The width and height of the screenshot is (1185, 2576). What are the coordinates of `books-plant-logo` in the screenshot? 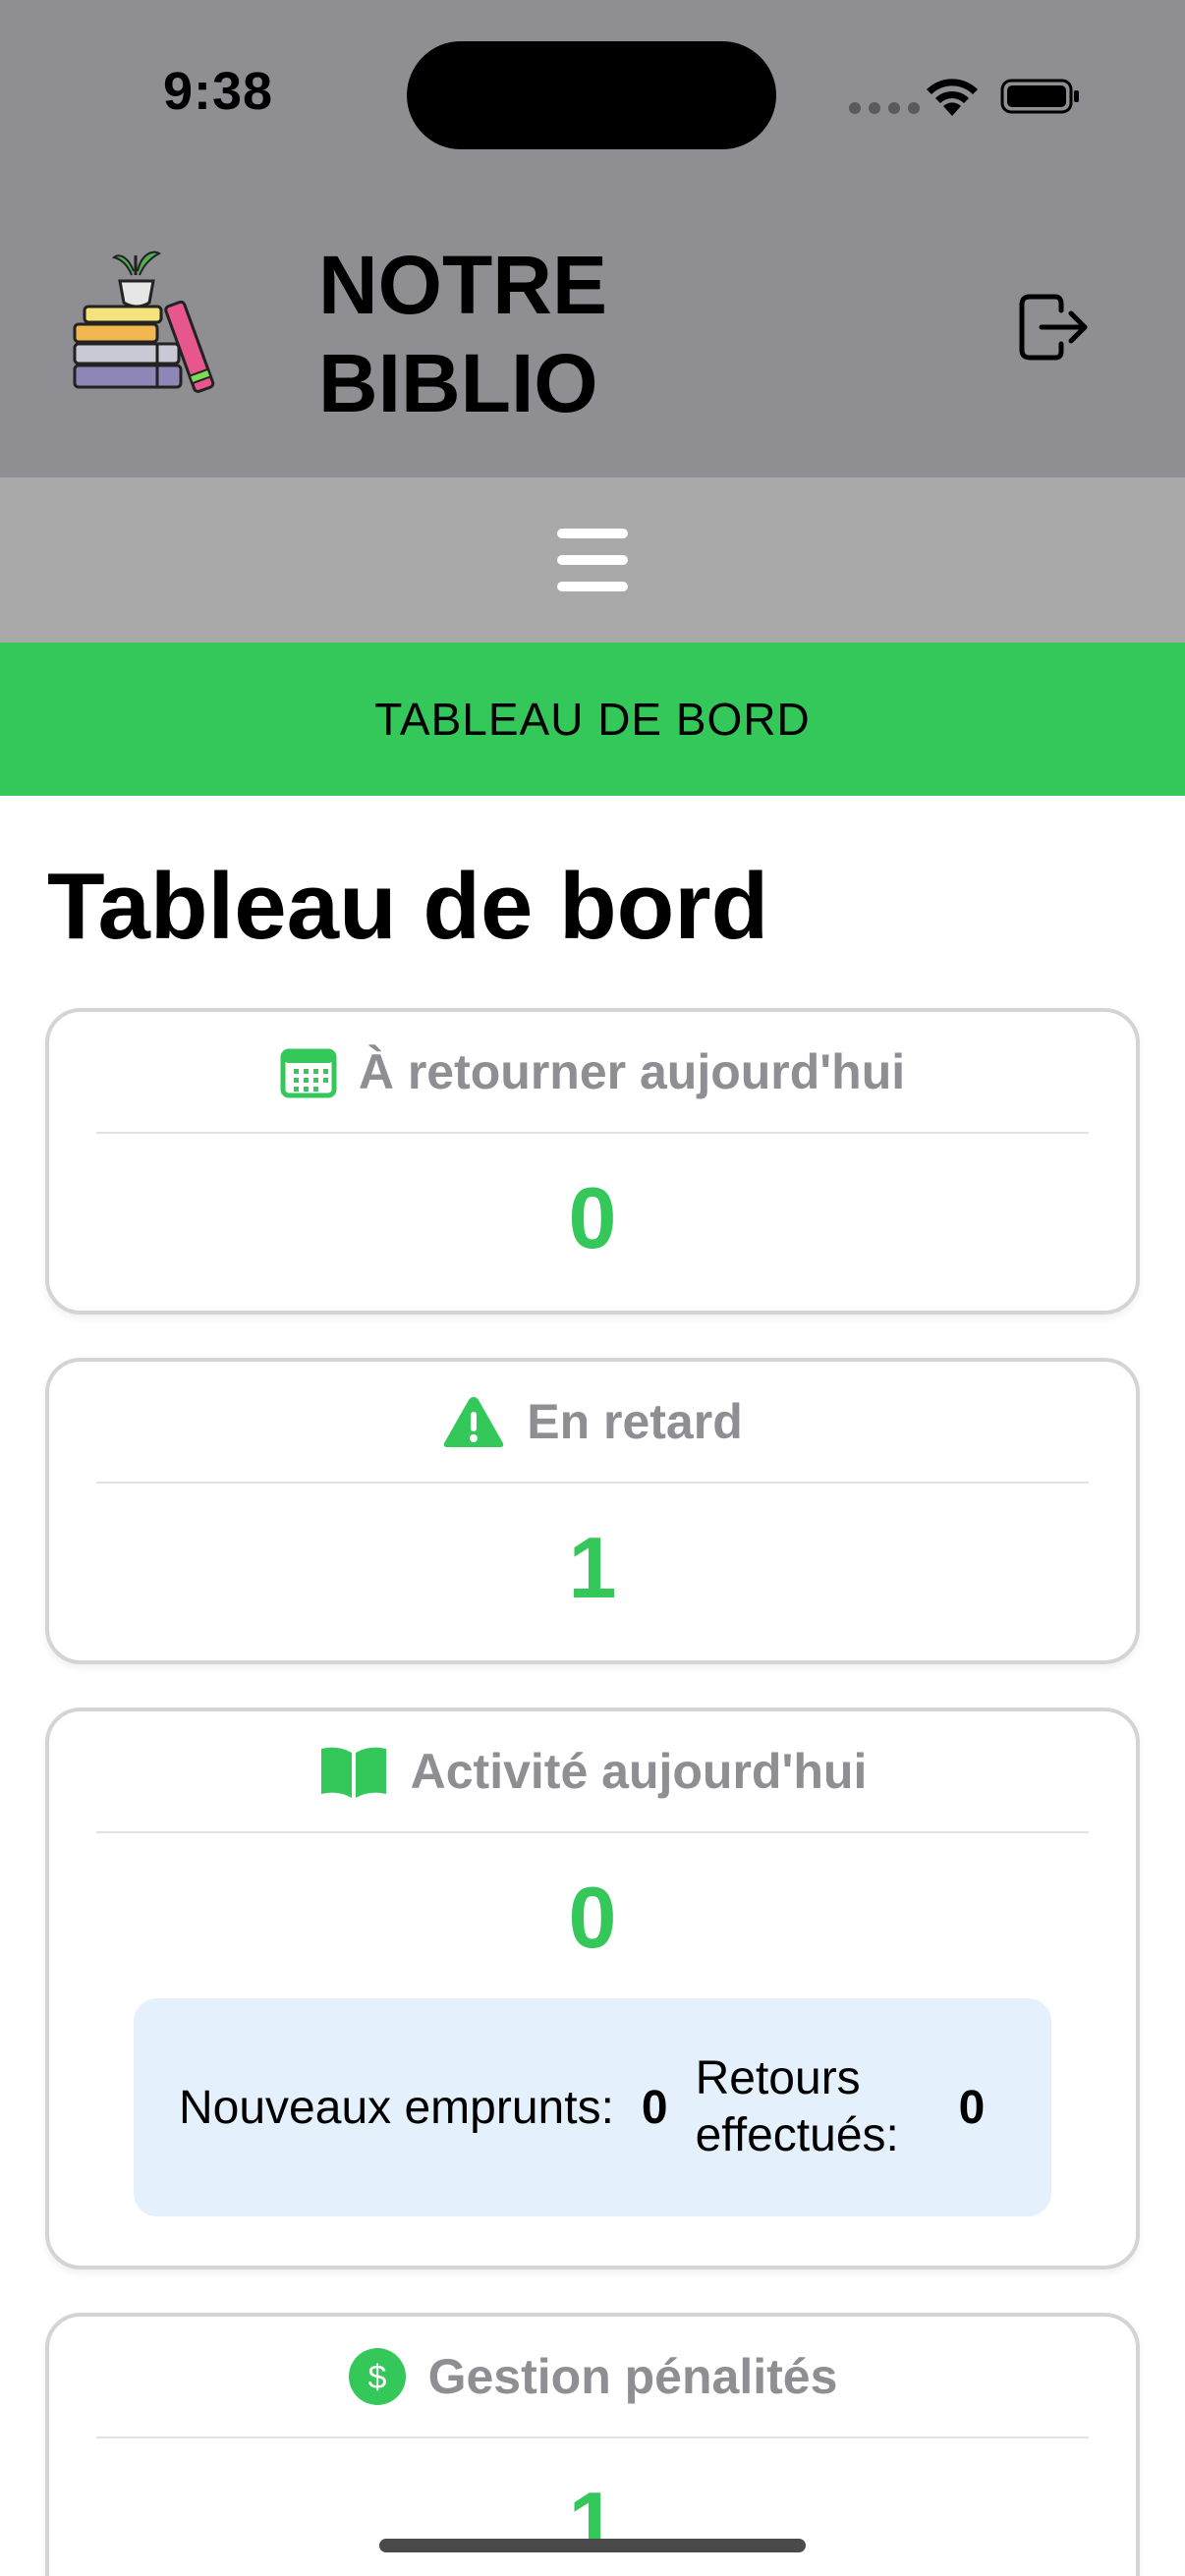 It's located at (144, 322).